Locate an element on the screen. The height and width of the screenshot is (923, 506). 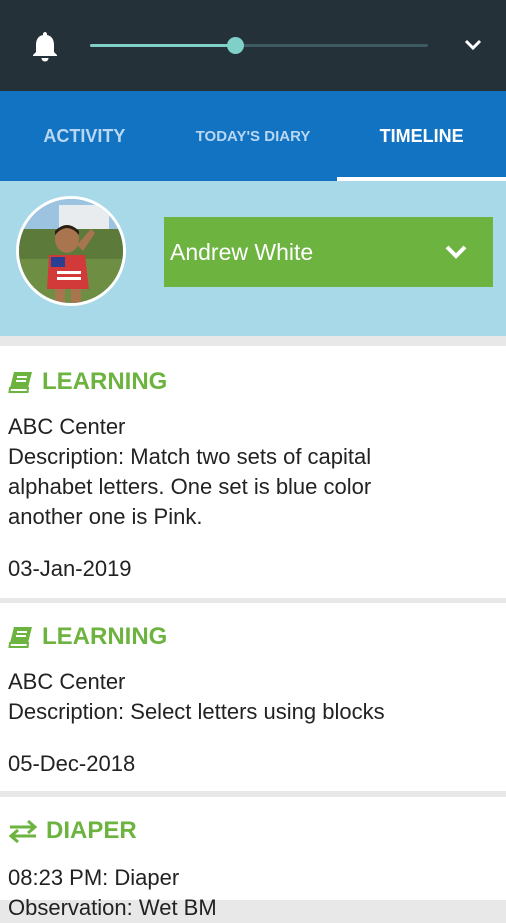
card-body: 08:23 PM: Diaper Observation: Wet BM is located at coordinates (253, 893).